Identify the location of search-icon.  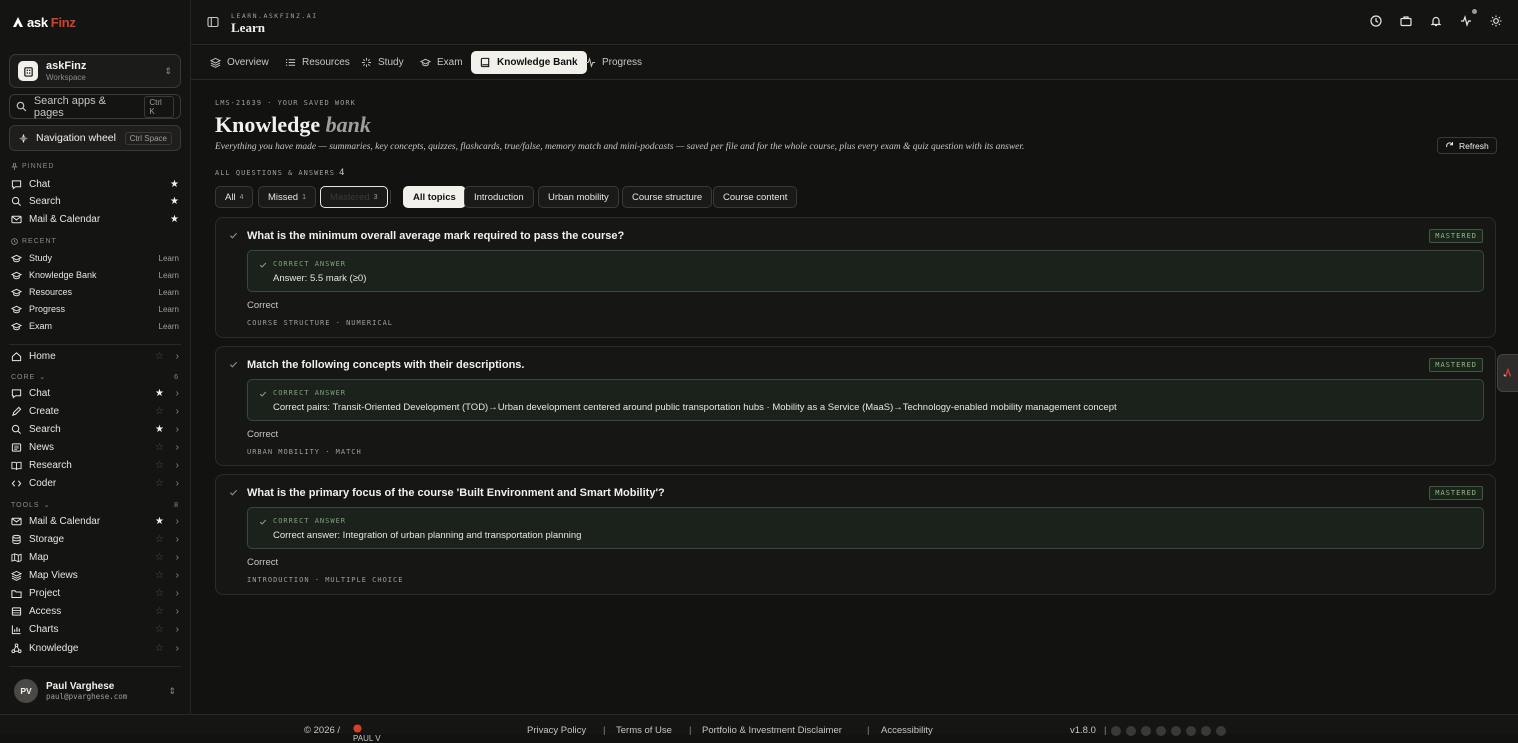
(16, 201).